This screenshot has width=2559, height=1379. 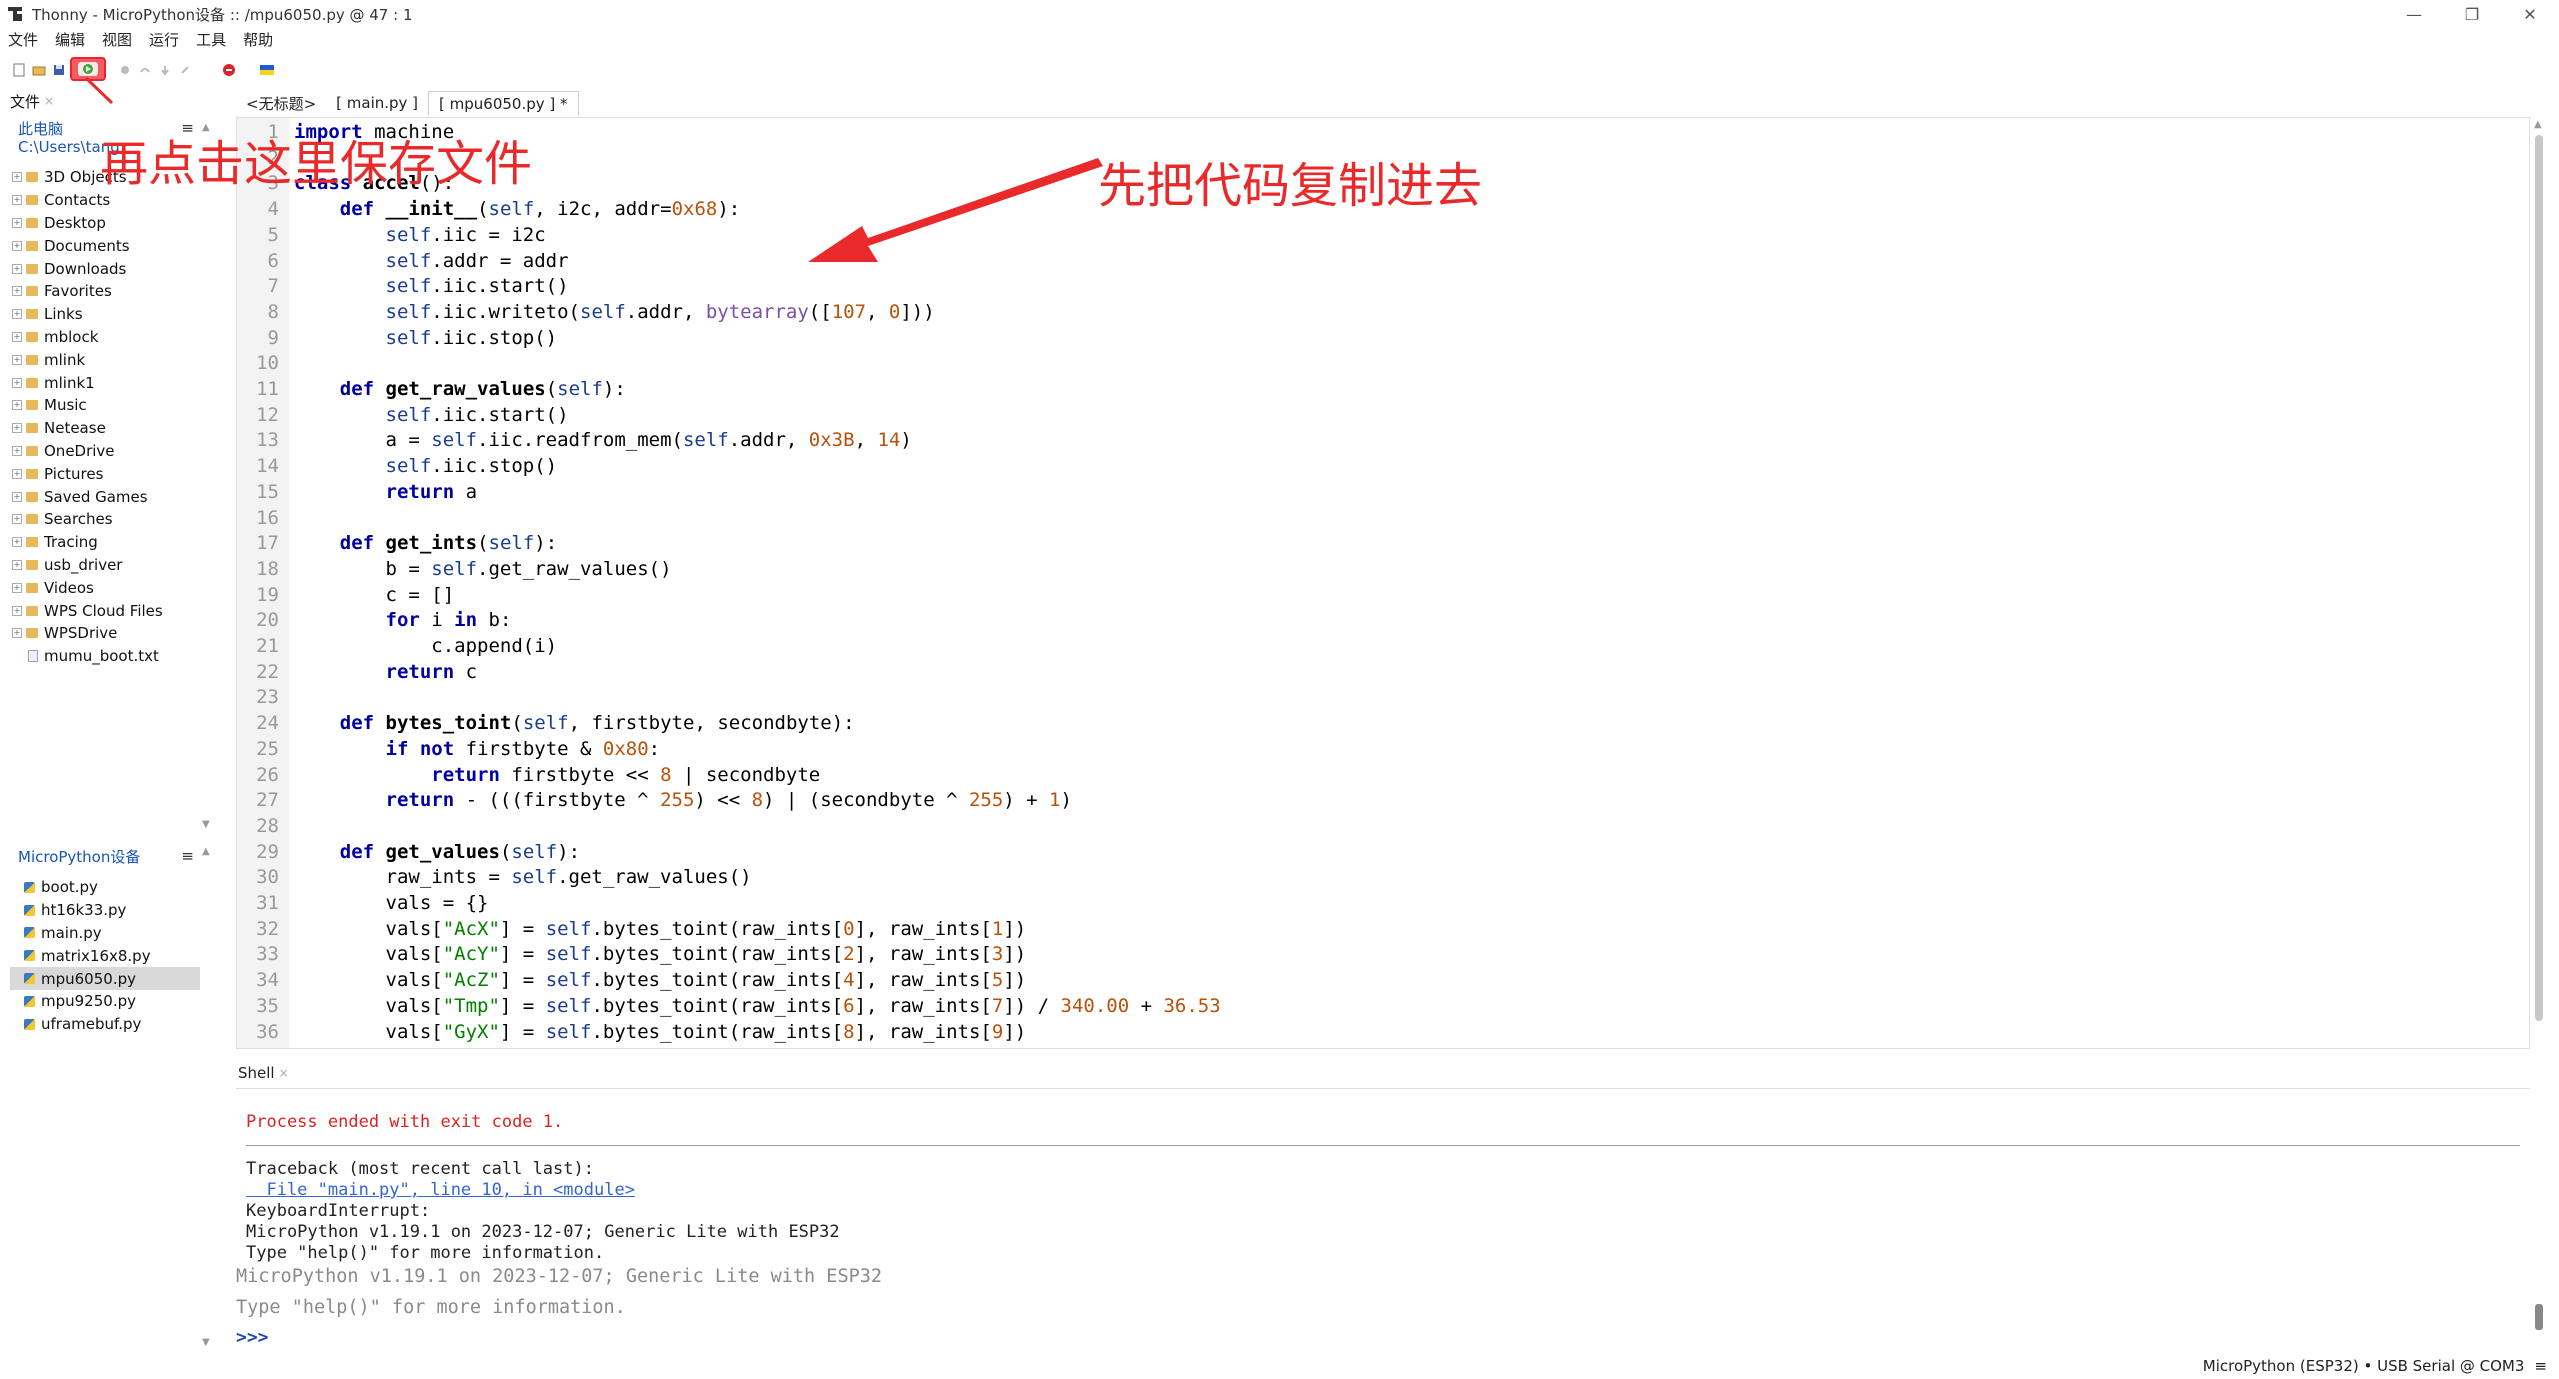 I want to click on device-file-item: uframebuf.py, so click(x=105, y=1024).